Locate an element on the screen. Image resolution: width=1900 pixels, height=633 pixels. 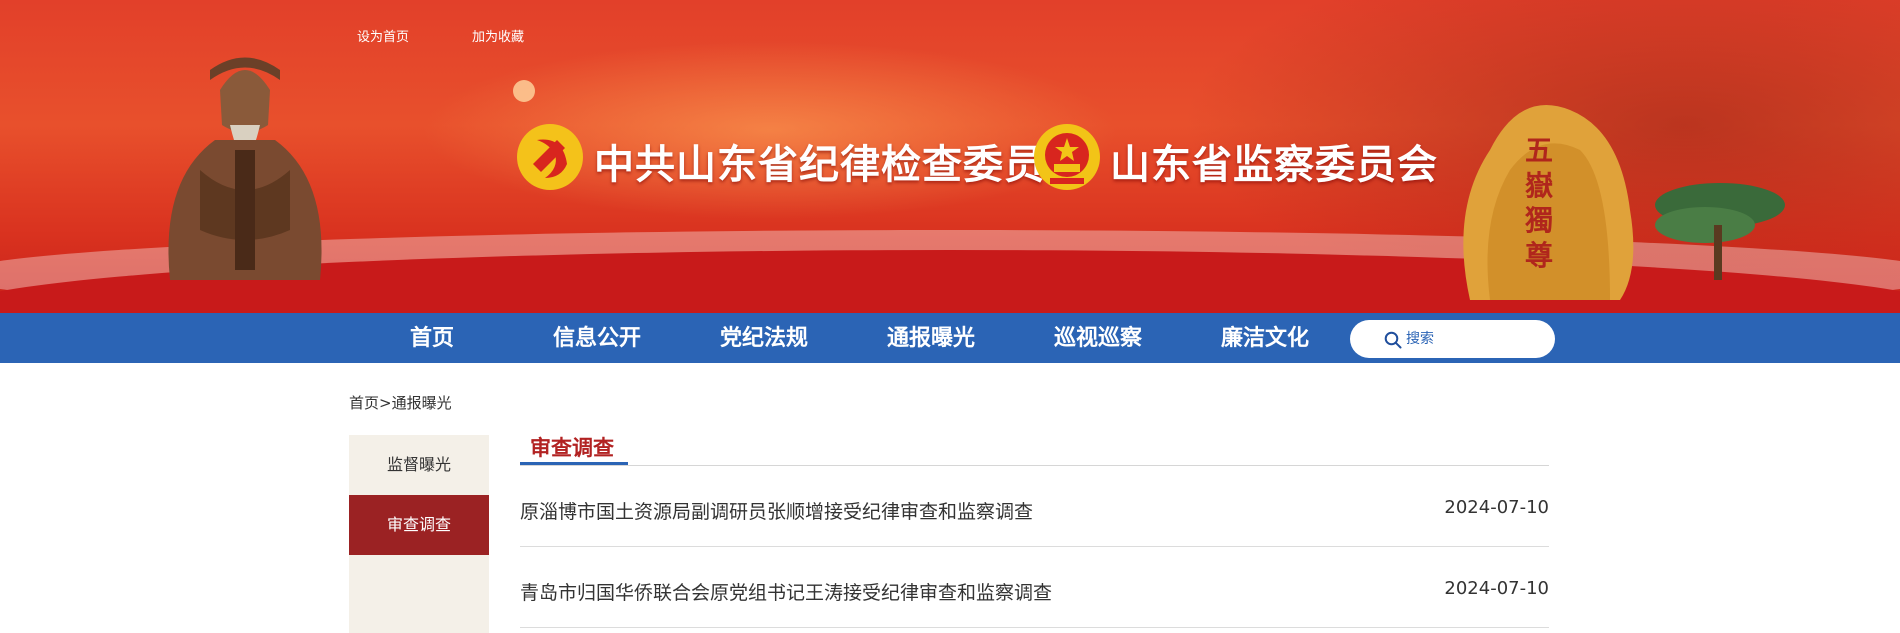
main-navigation: 首页 信息公开 党纪法规 通报曝光 巡视巡察 廉洁文化 is located at coordinates (950, 338).